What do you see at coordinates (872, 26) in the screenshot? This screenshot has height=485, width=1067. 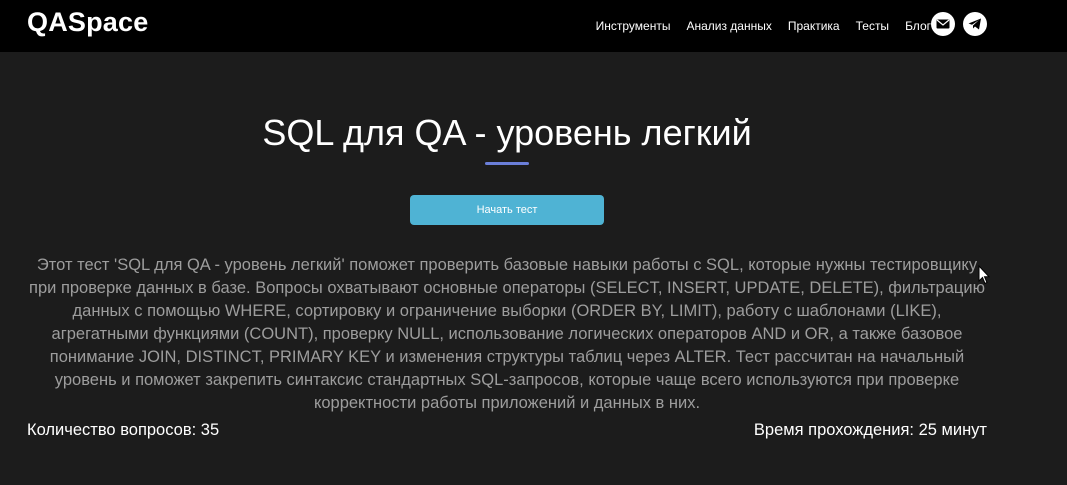 I see `nav-item-tests: Тесты` at bounding box center [872, 26].